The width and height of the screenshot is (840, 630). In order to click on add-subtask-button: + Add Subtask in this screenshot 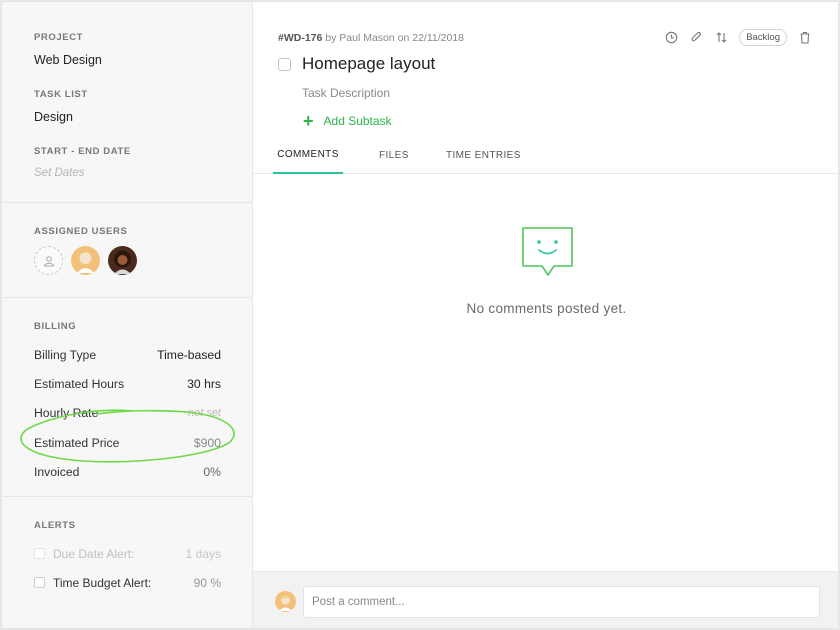, I will do `click(347, 121)`.